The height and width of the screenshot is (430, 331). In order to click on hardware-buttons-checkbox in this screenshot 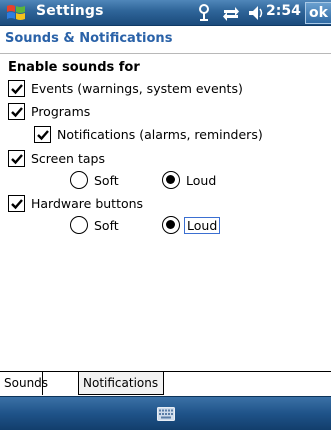, I will do `click(16, 203)`.